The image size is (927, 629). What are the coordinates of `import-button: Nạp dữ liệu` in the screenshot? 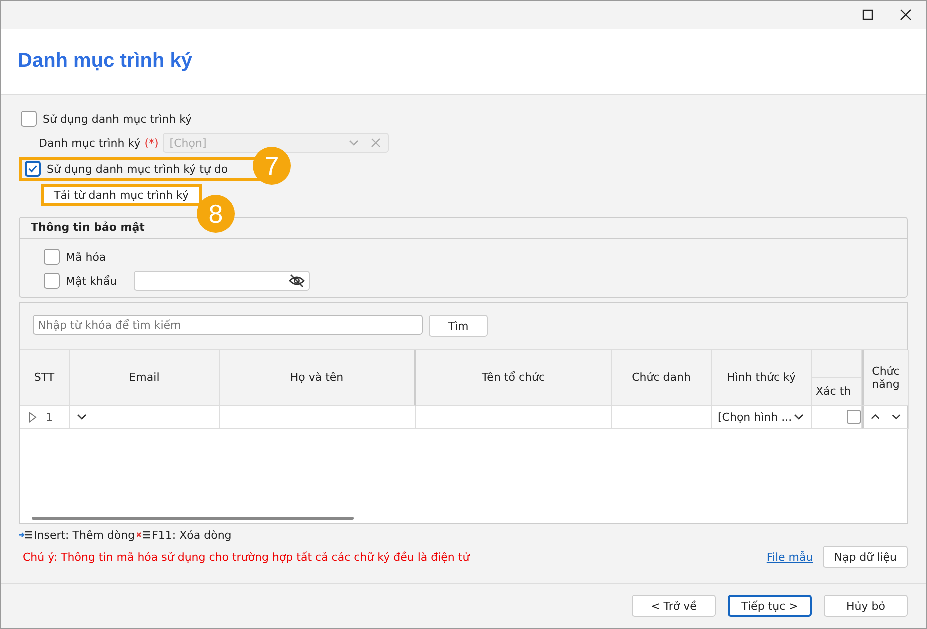 It's located at (865, 557).